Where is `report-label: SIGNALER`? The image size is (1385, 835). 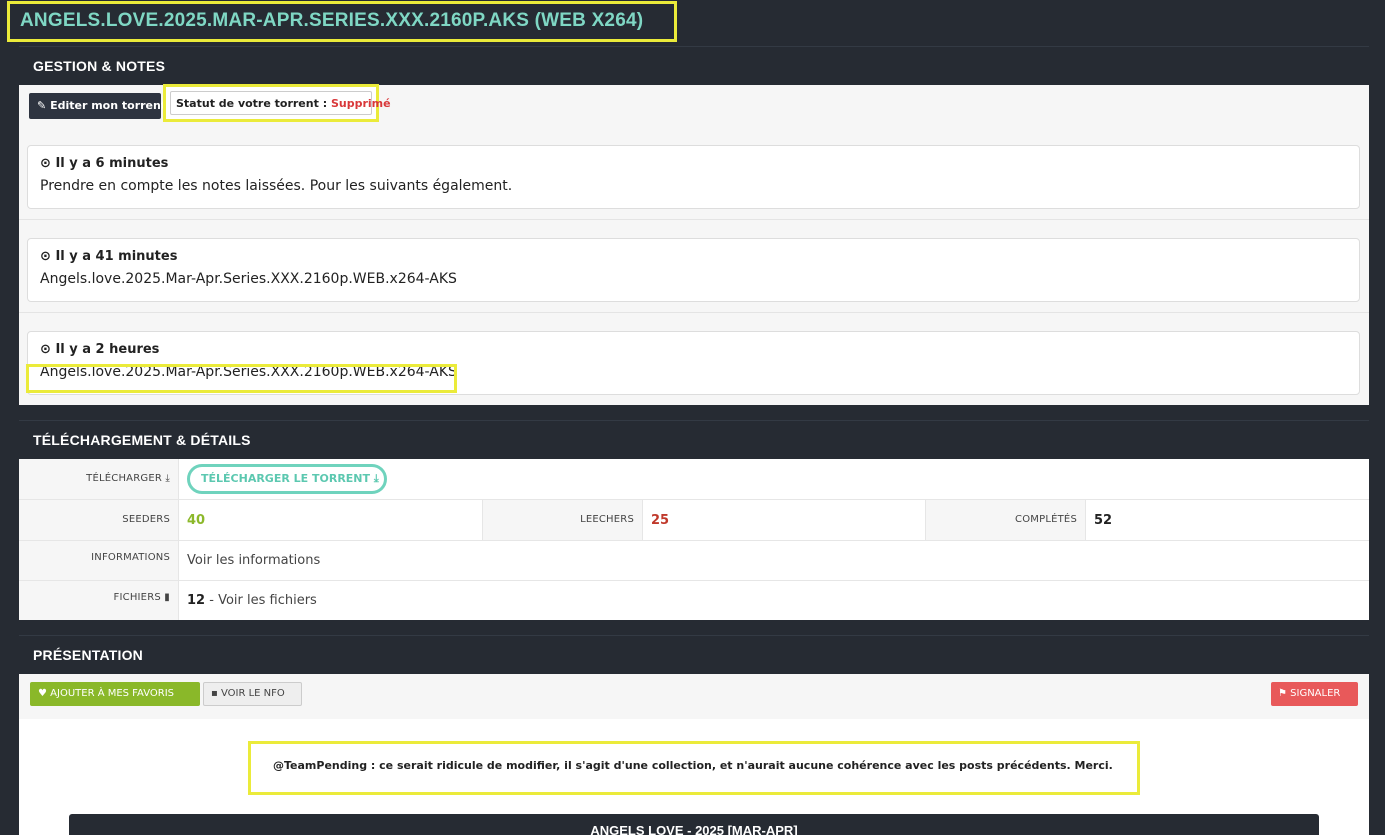 report-label: SIGNALER is located at coordinates (1315, 693).